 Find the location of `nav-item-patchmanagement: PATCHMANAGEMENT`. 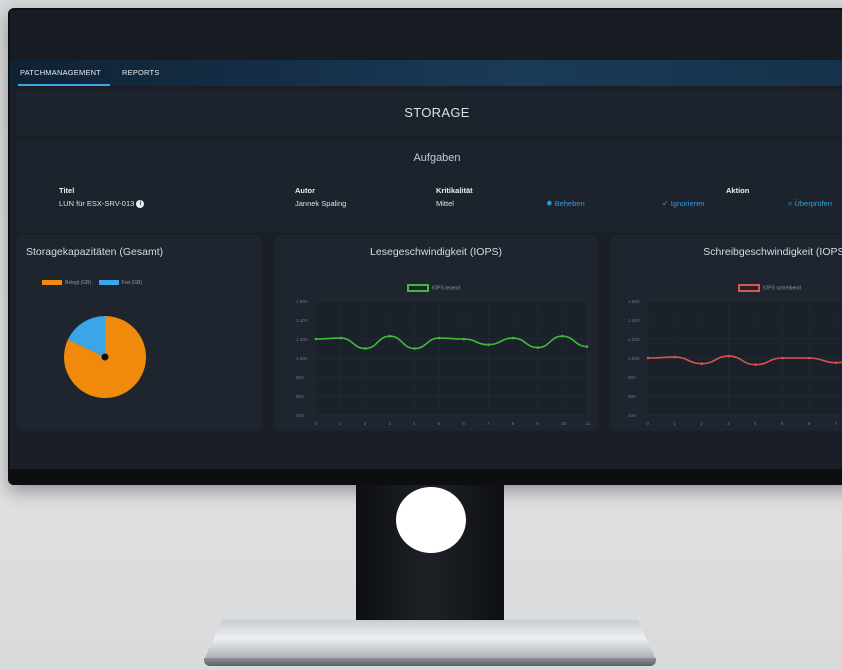

nav-item-patchmanagement: PATCHMANAGEMENT is located at coordinates (60, 72).